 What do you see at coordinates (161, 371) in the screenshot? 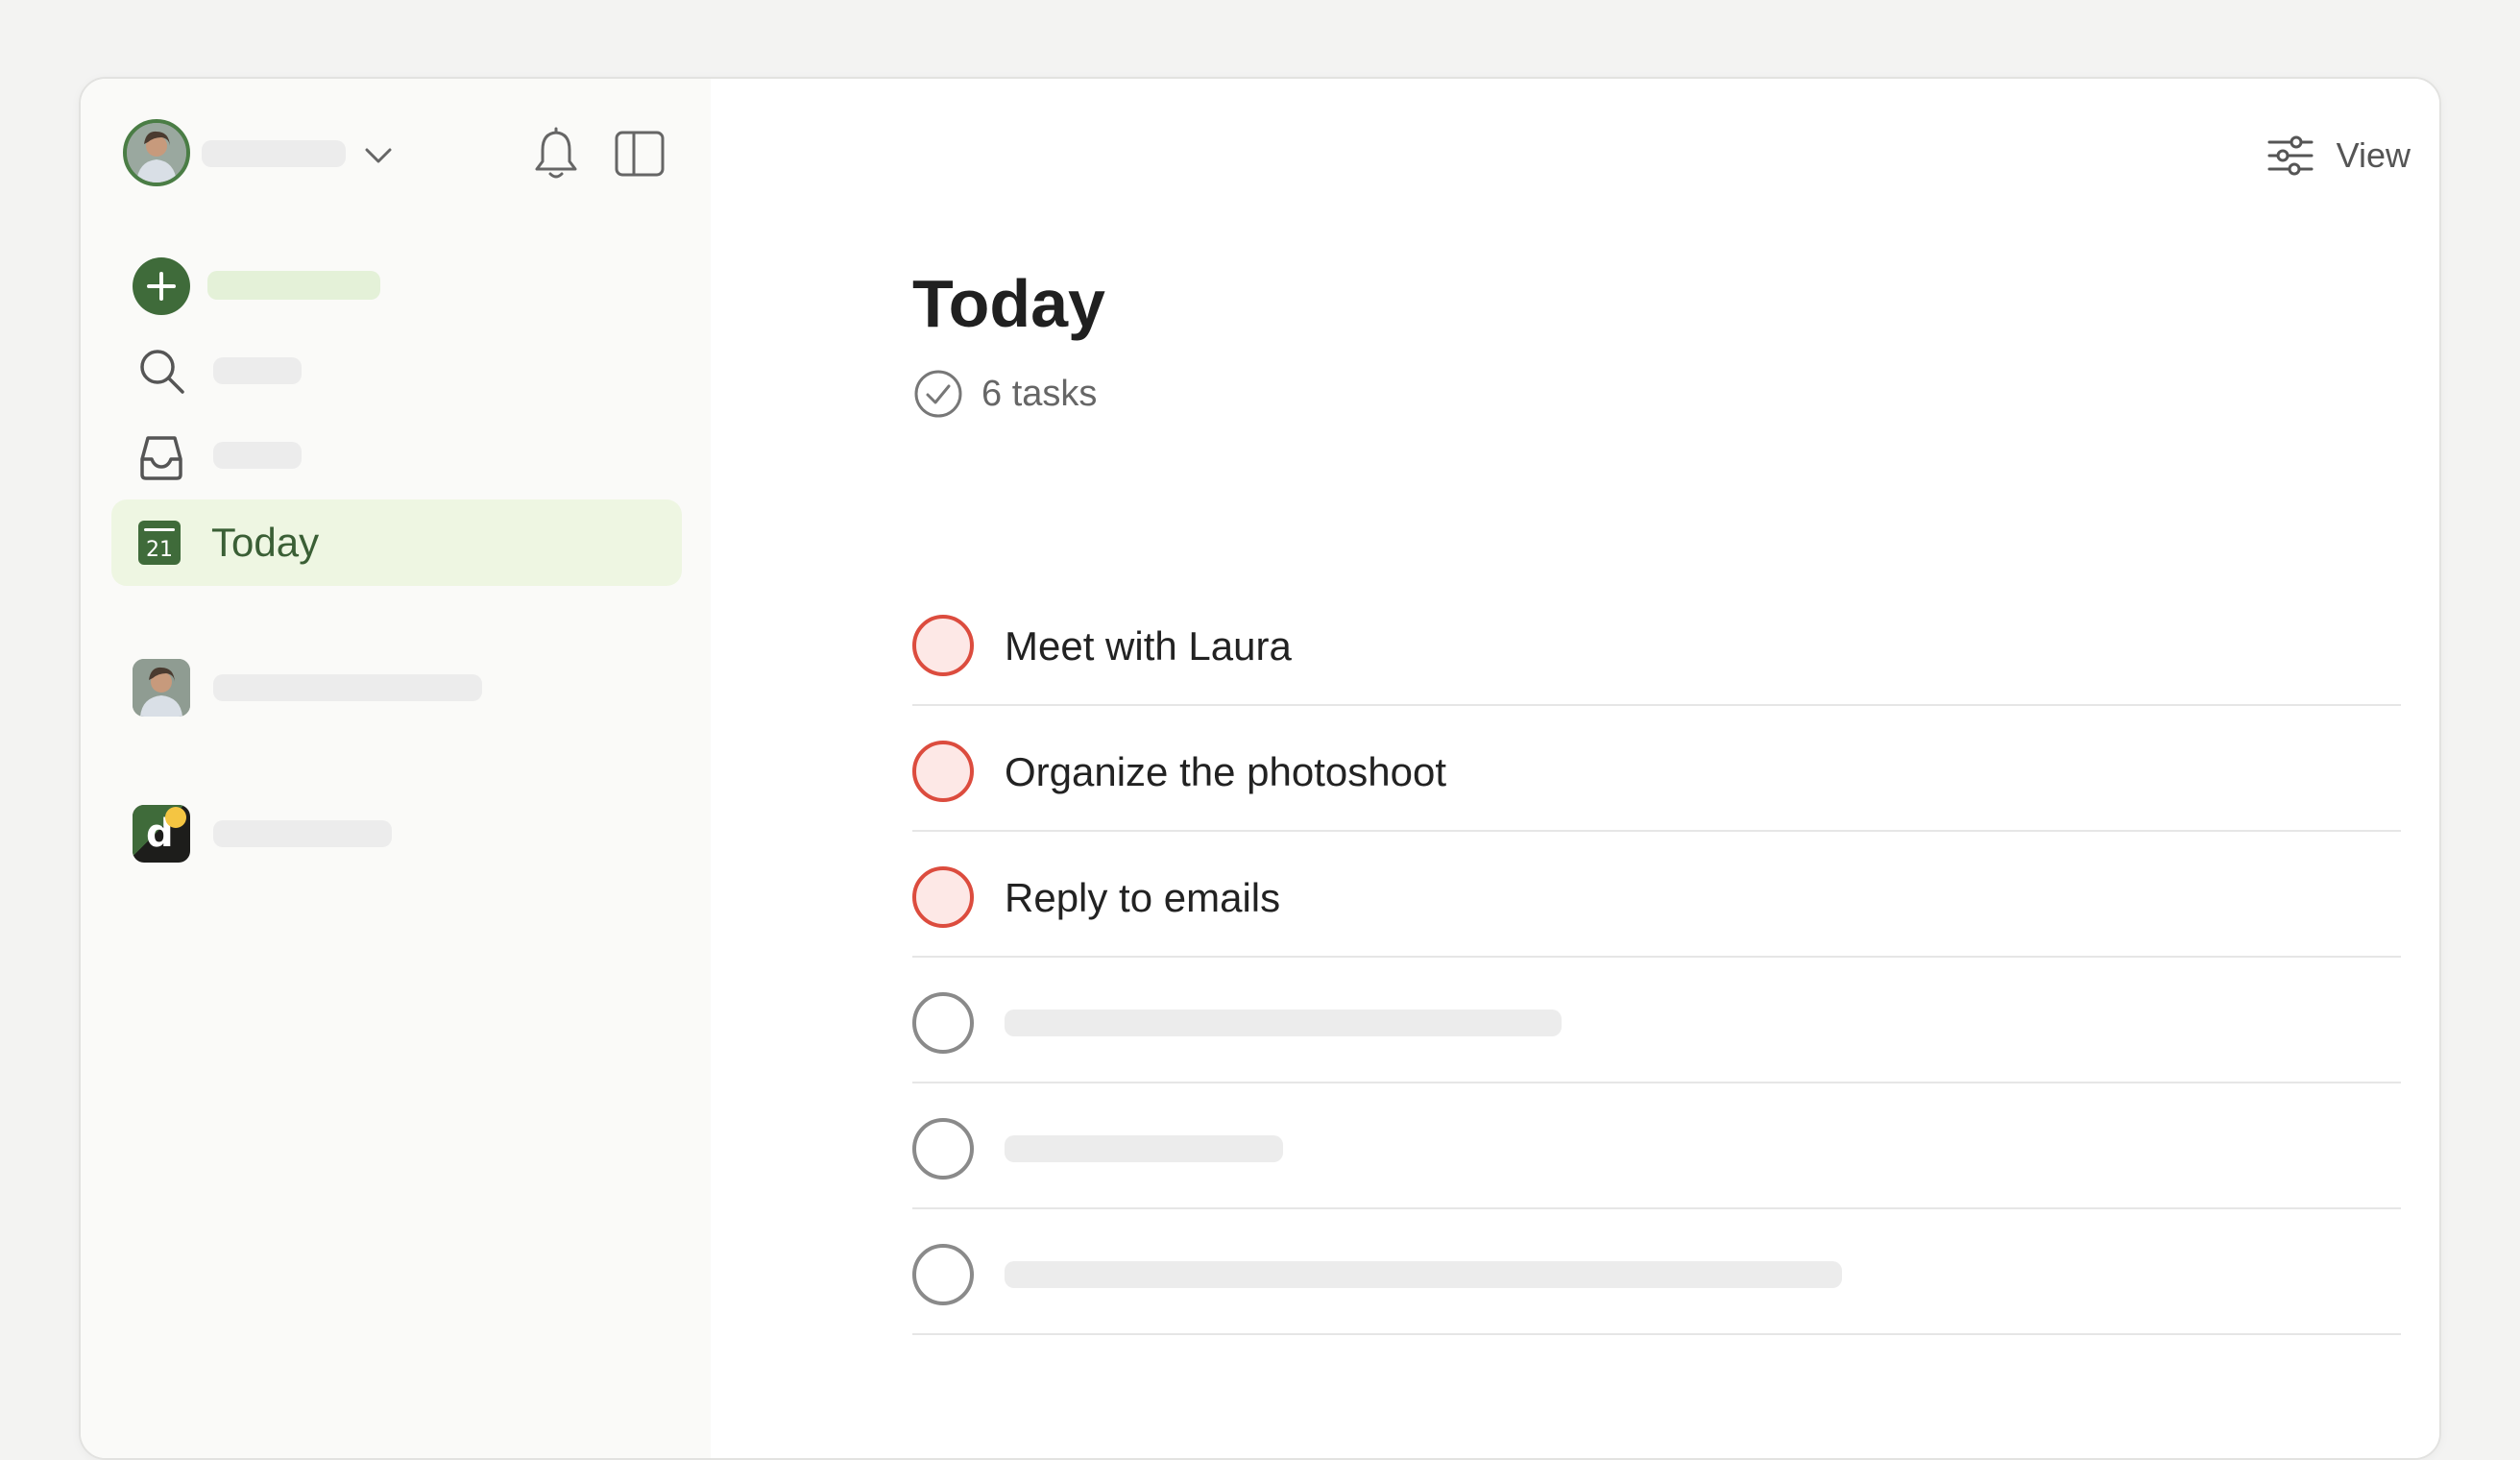
I see `search-icon` at bounding box center [161, 371].